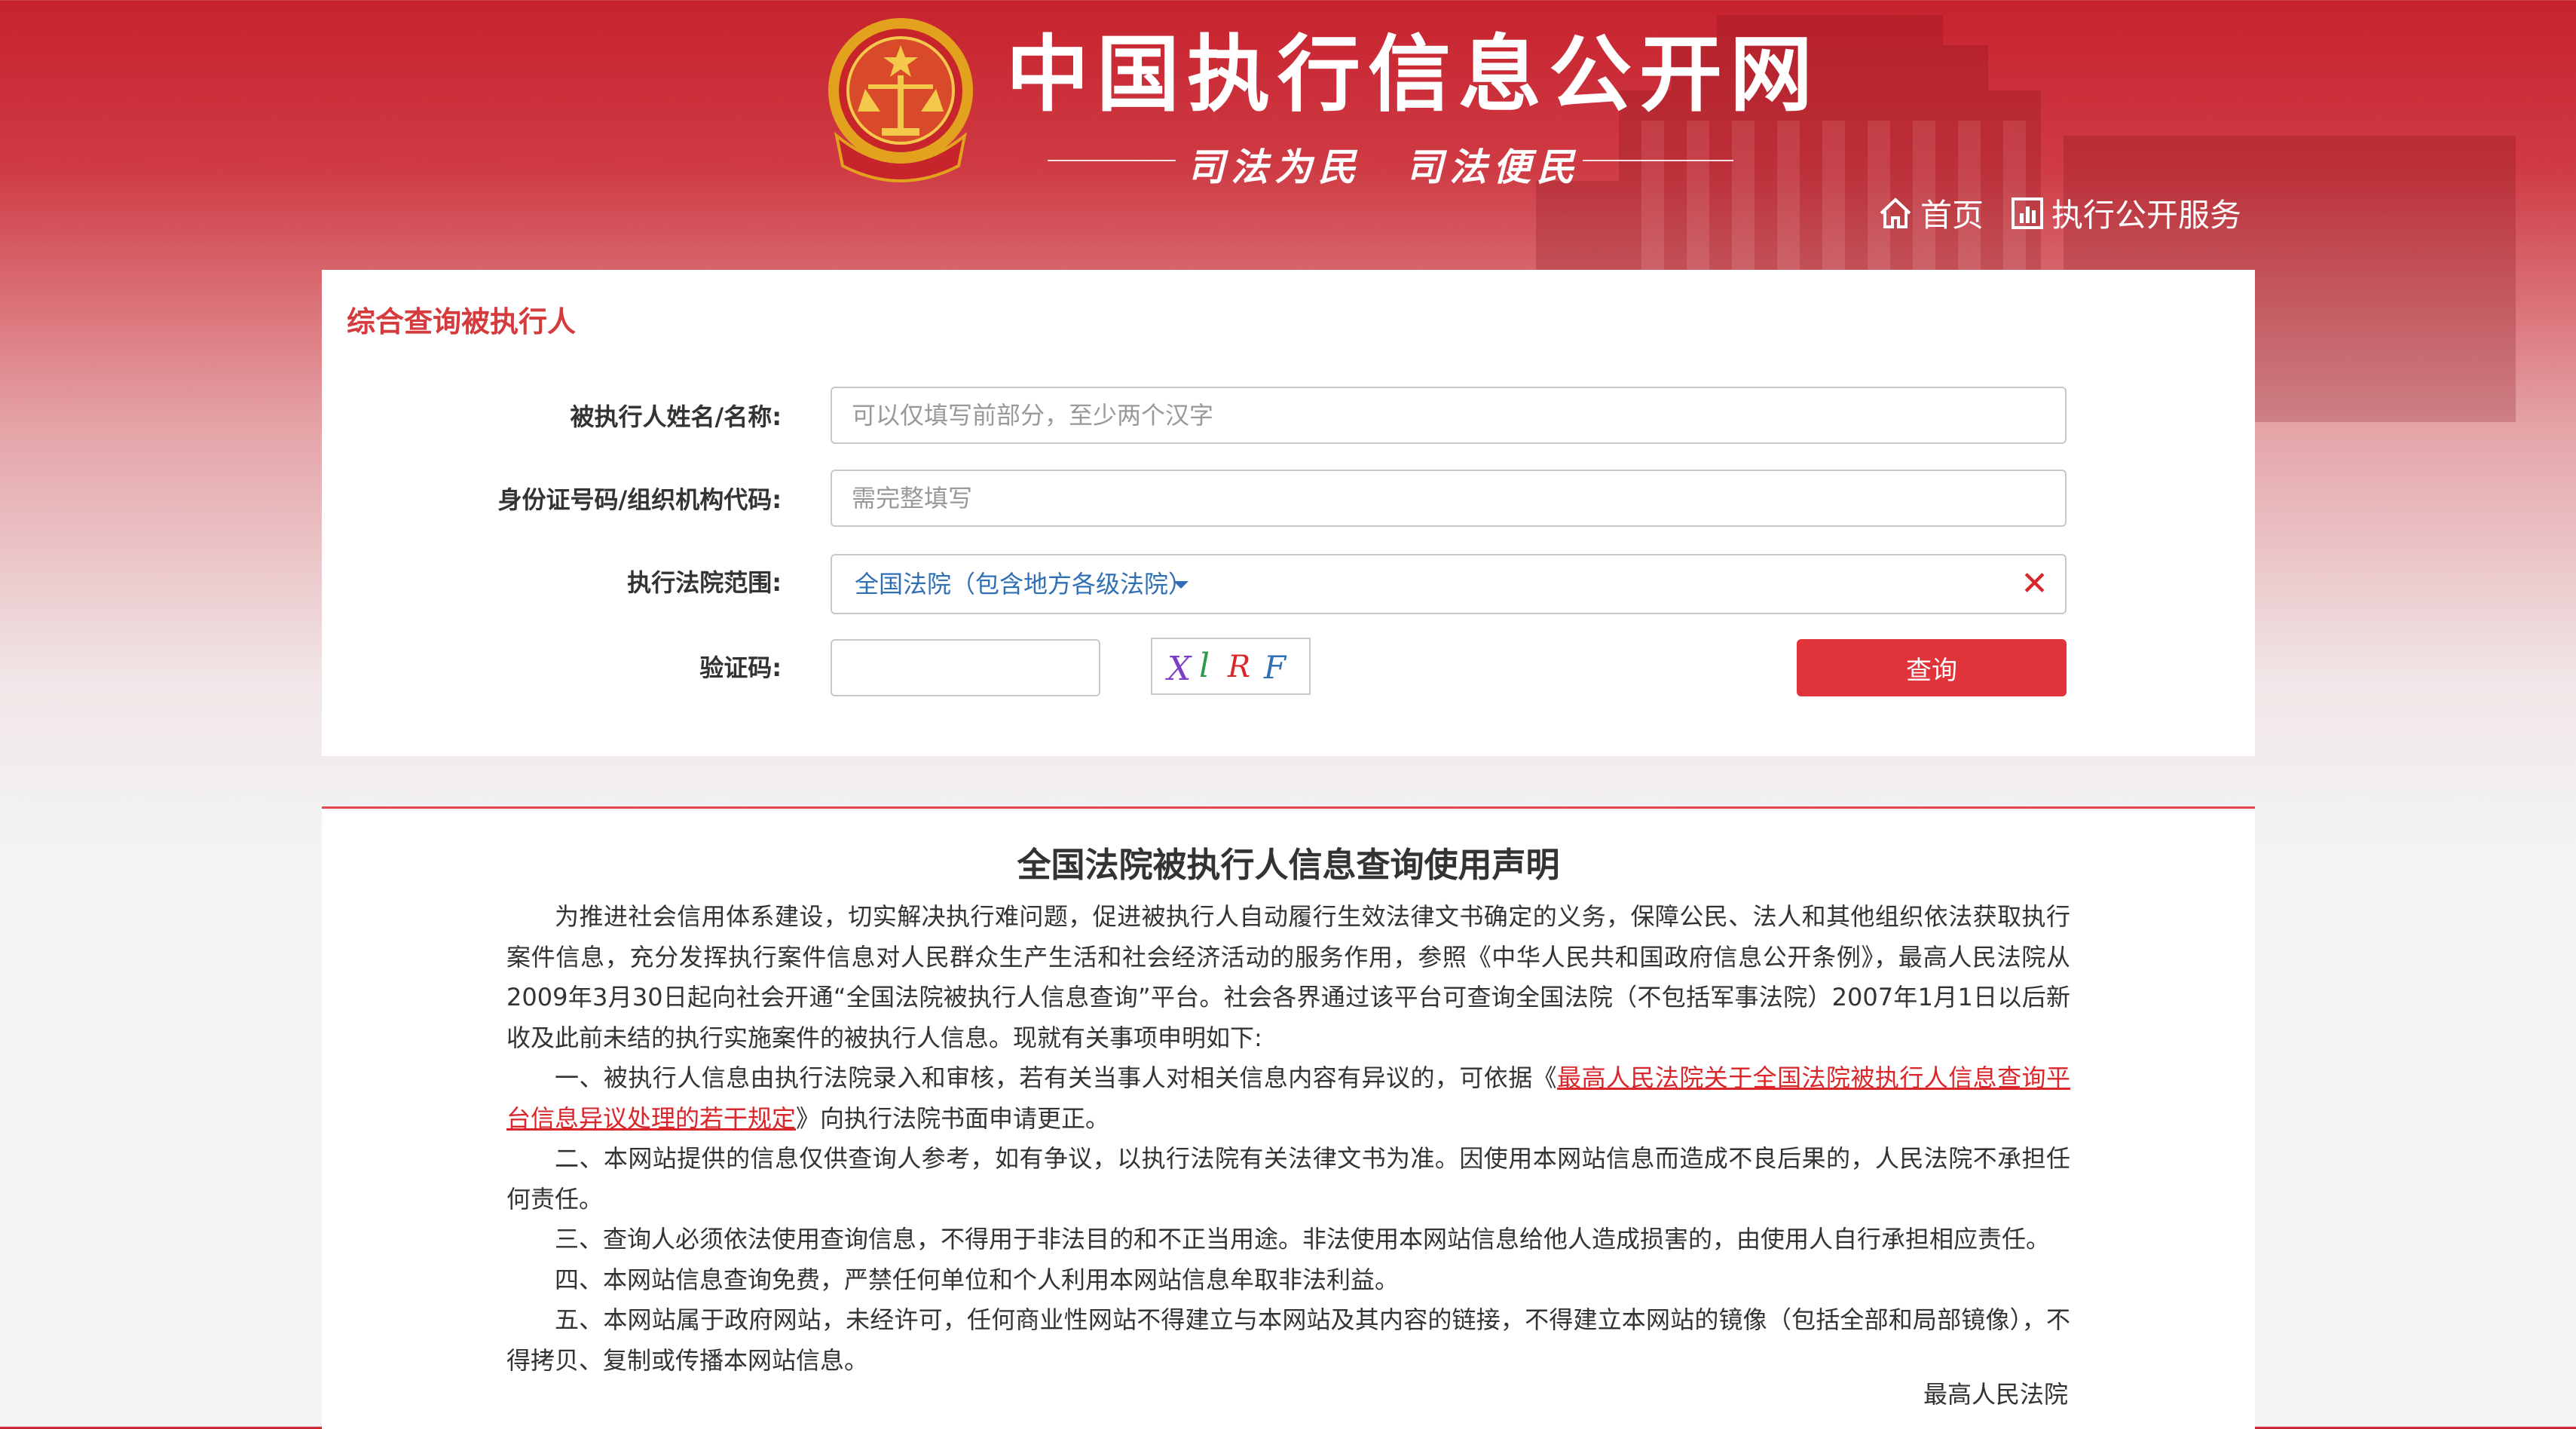 The image size is (2576, 1429). What do you see at coordinates (1413, 74) in the screenshot?
I see `site-title: 中国执行信息公开网` at bounding box center [1413, 74].